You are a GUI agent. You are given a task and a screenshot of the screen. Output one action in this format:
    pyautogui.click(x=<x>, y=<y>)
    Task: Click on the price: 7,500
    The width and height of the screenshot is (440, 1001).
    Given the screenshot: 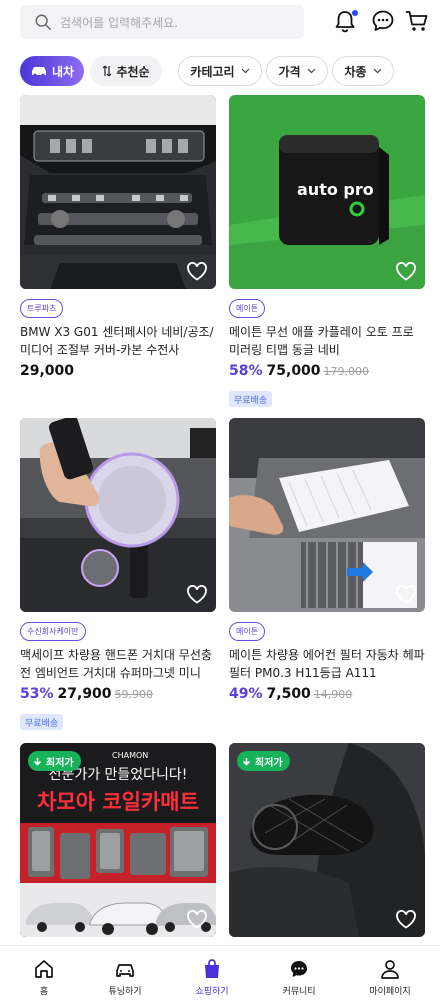 What is the action you would take?
    pyautogui.click(x=288, y=694)
    